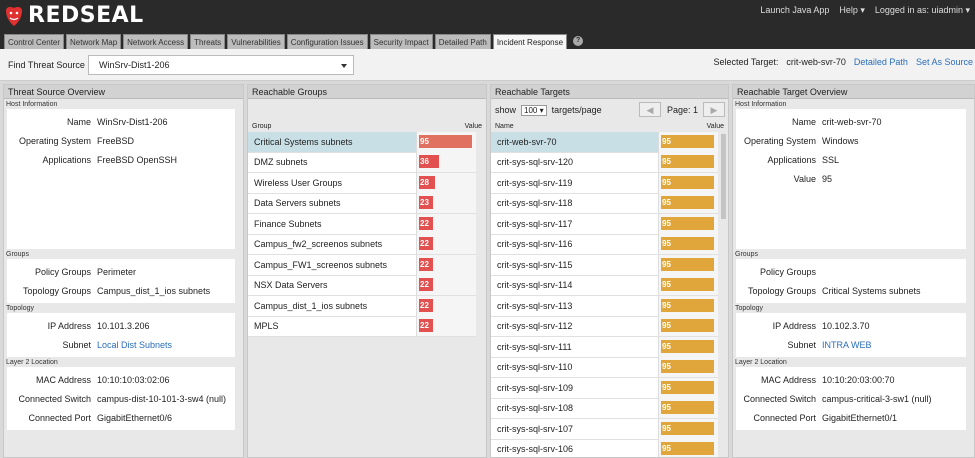 The width and height of the screenshot is (975, 458). Describe the element at coordinates (604, 408) in the screenshot. I see `table-row: crit-sys-sql-srv-108 95` at that location.